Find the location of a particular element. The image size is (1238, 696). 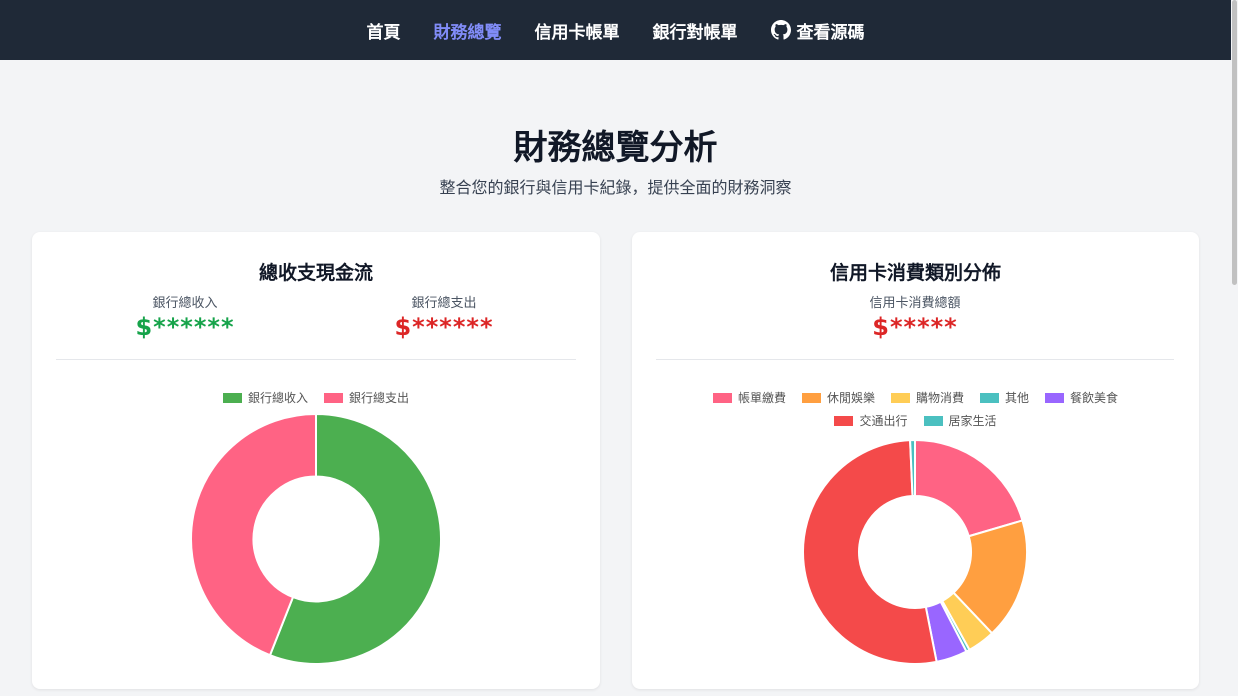

income-stat: 銀行總收入 $****** is located at coordinates (185, 316).